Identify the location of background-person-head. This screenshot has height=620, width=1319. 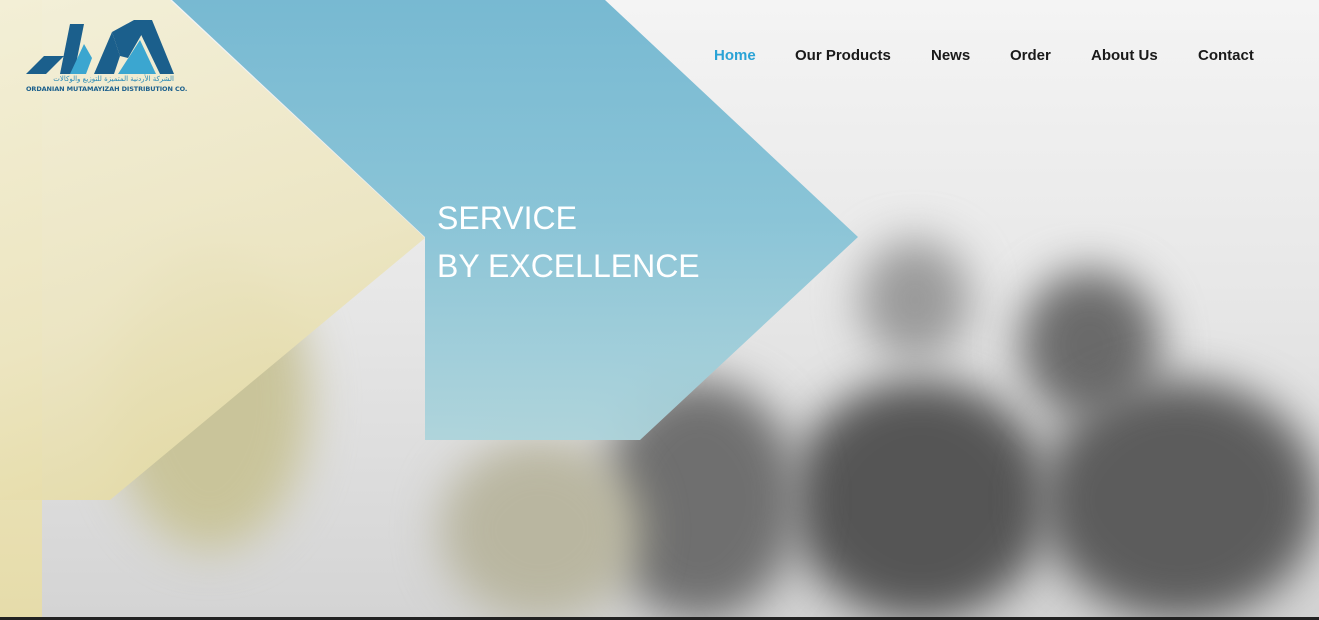
(915, 300).